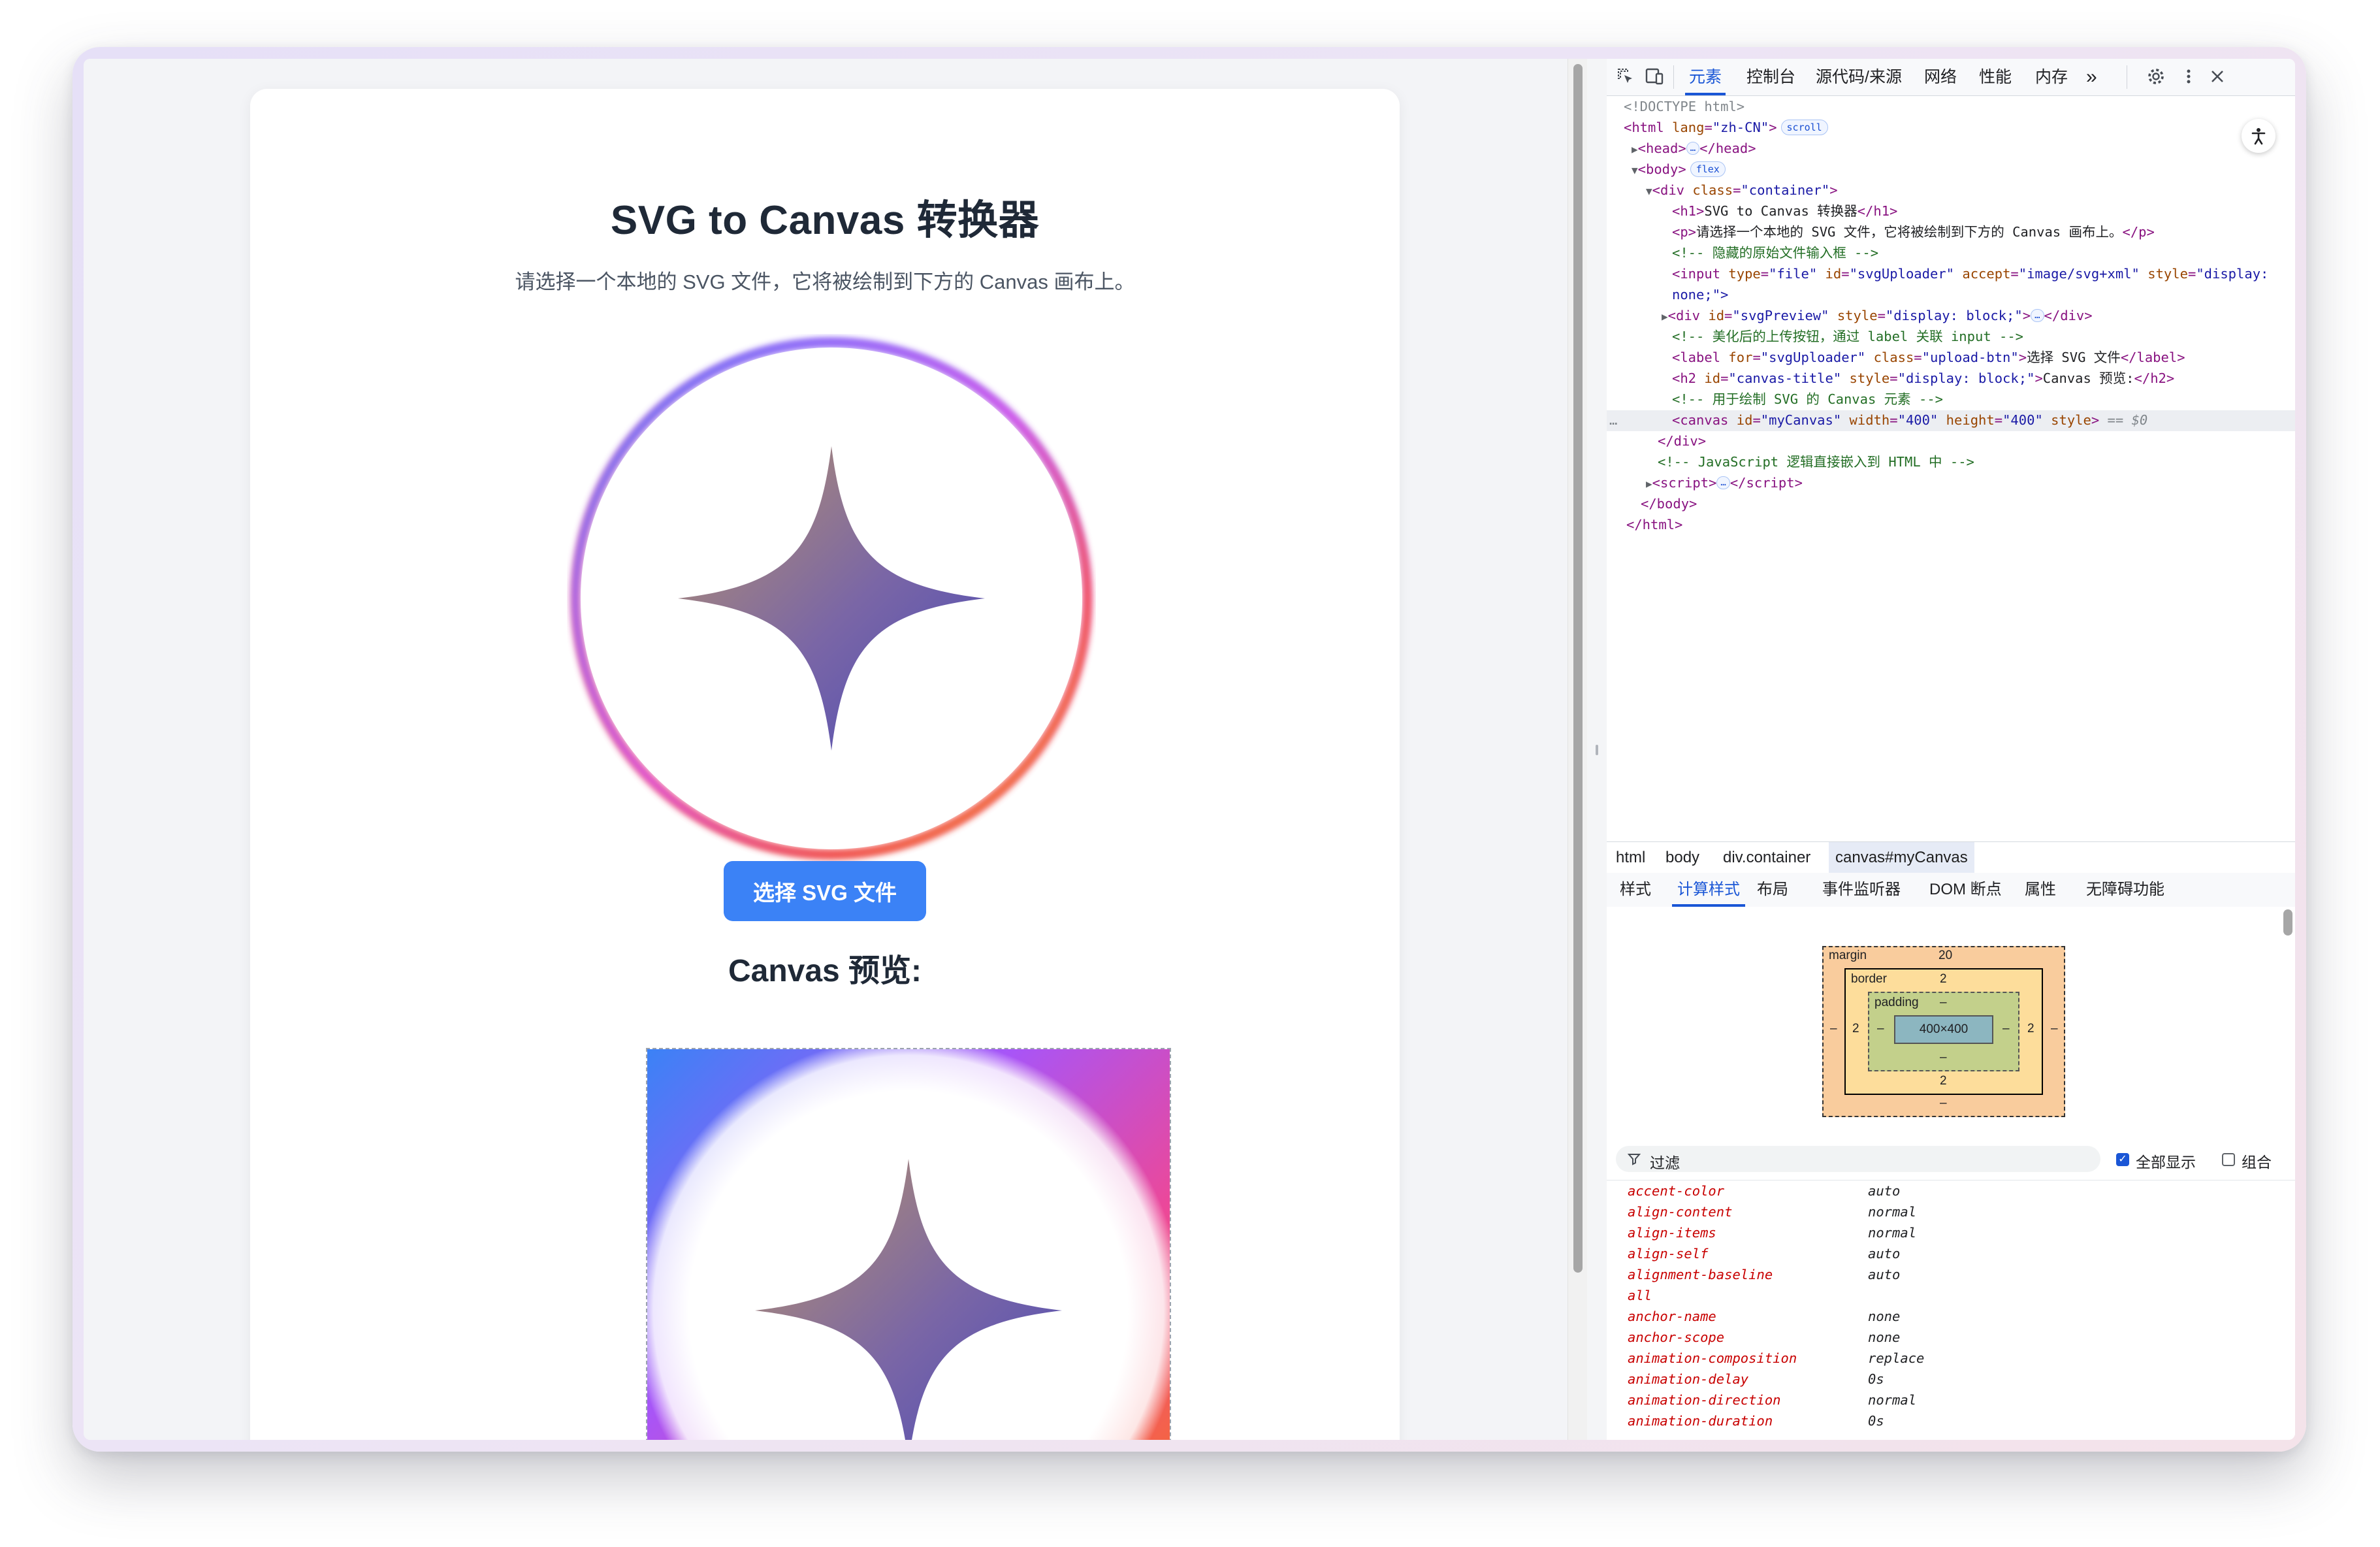 Image resolution: width=2380 pixels, height=1547 pixels. What do you see at coordinates (1705, 77) in the screenshot?
I see `tab-elements: 元素` at bounding box center [1705, 77].